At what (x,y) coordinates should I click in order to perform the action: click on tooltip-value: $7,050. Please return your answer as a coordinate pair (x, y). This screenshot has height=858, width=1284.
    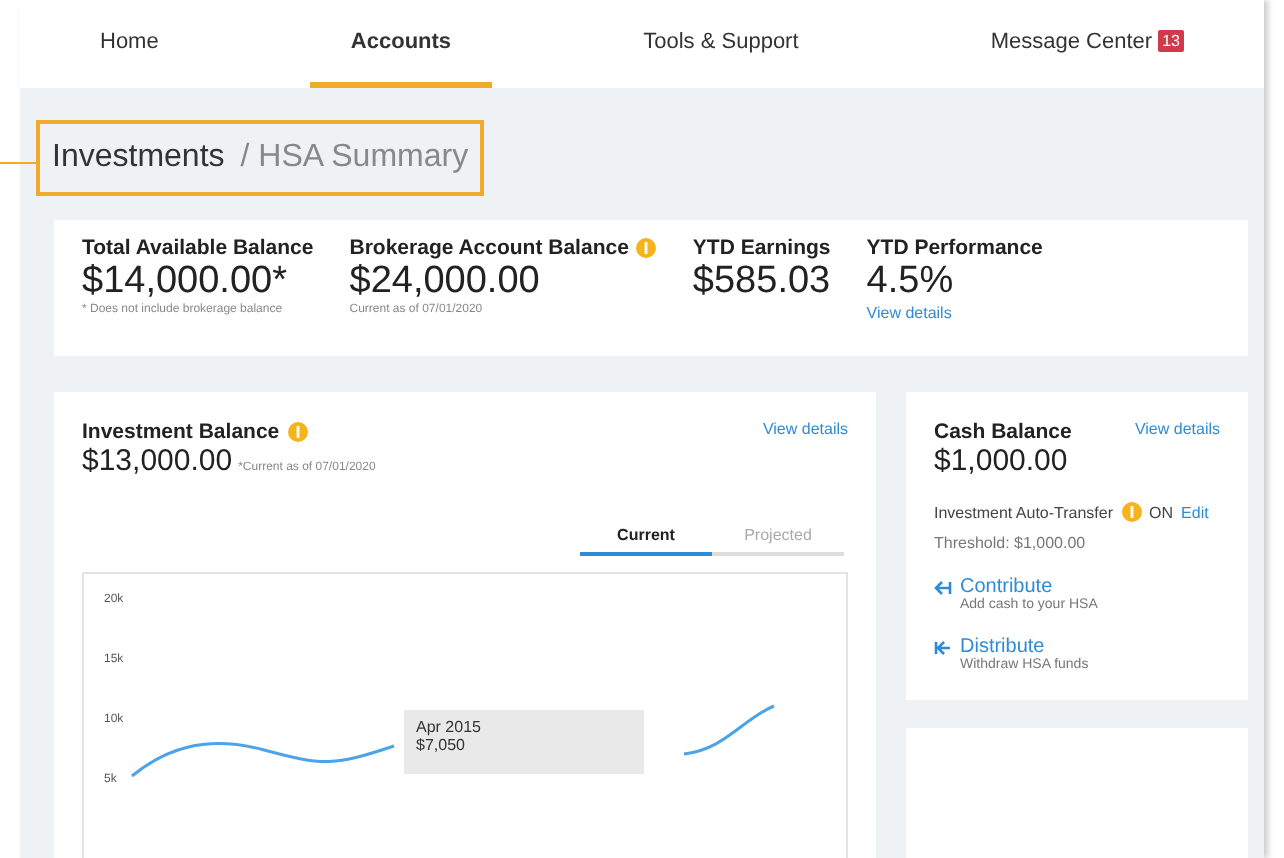
    Looking at the image, I should click on (441, 745).